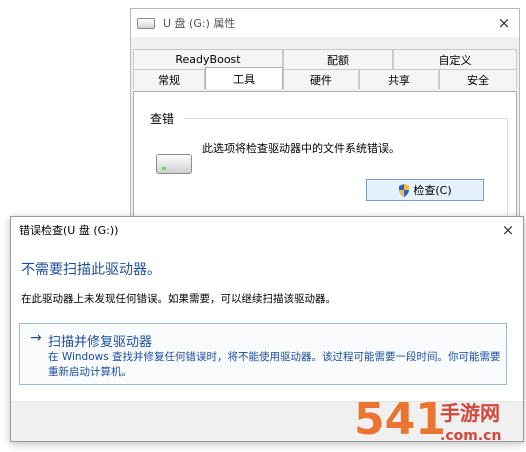 This screenshot has width=526, height=452. Describe the element at coordinates (455, 59) in the screenshot. I see `tab-customize: 自定义` at that location.